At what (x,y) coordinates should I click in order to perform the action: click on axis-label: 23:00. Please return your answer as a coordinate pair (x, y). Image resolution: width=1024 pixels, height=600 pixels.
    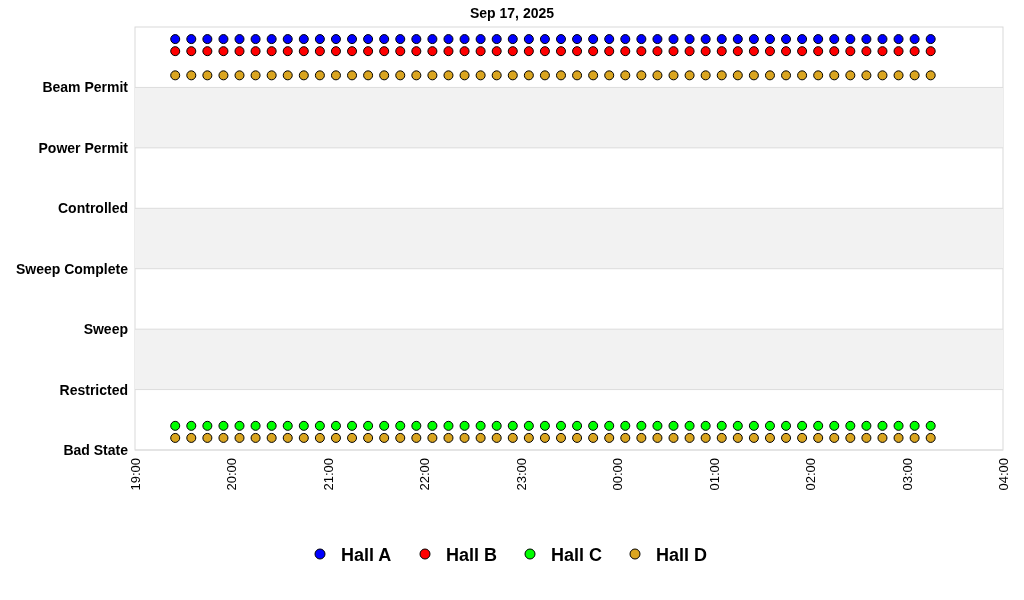
    Looking at the image, I should click on (521, 474).